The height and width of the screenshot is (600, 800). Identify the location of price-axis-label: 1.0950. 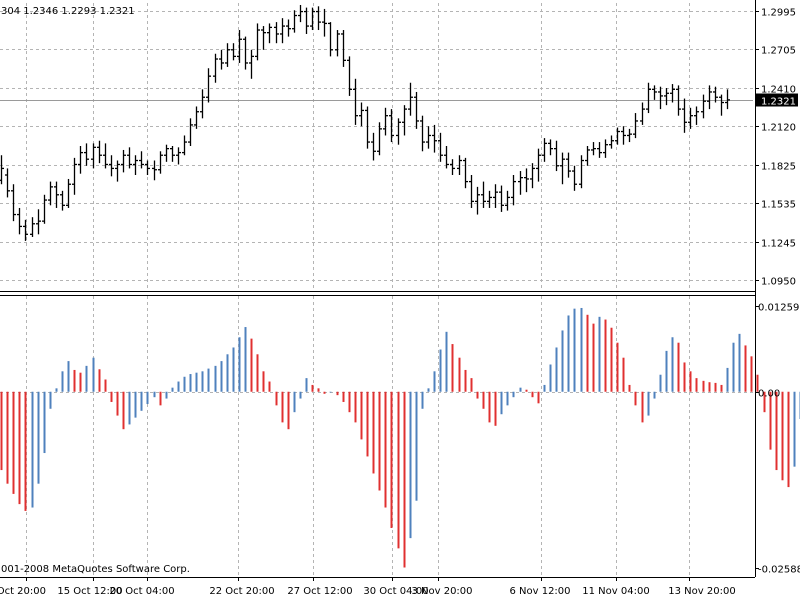
(778, 282).